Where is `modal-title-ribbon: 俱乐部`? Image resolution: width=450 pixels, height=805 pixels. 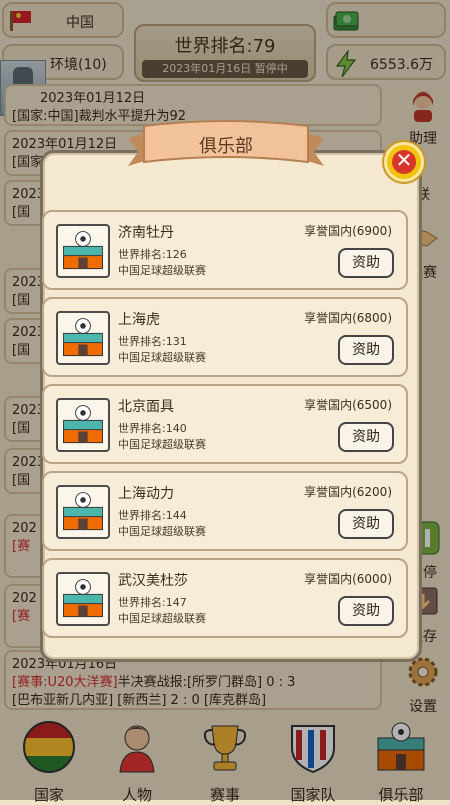
modal-title-ribbon: 俱乐部 is located at coordinates (226, 147).